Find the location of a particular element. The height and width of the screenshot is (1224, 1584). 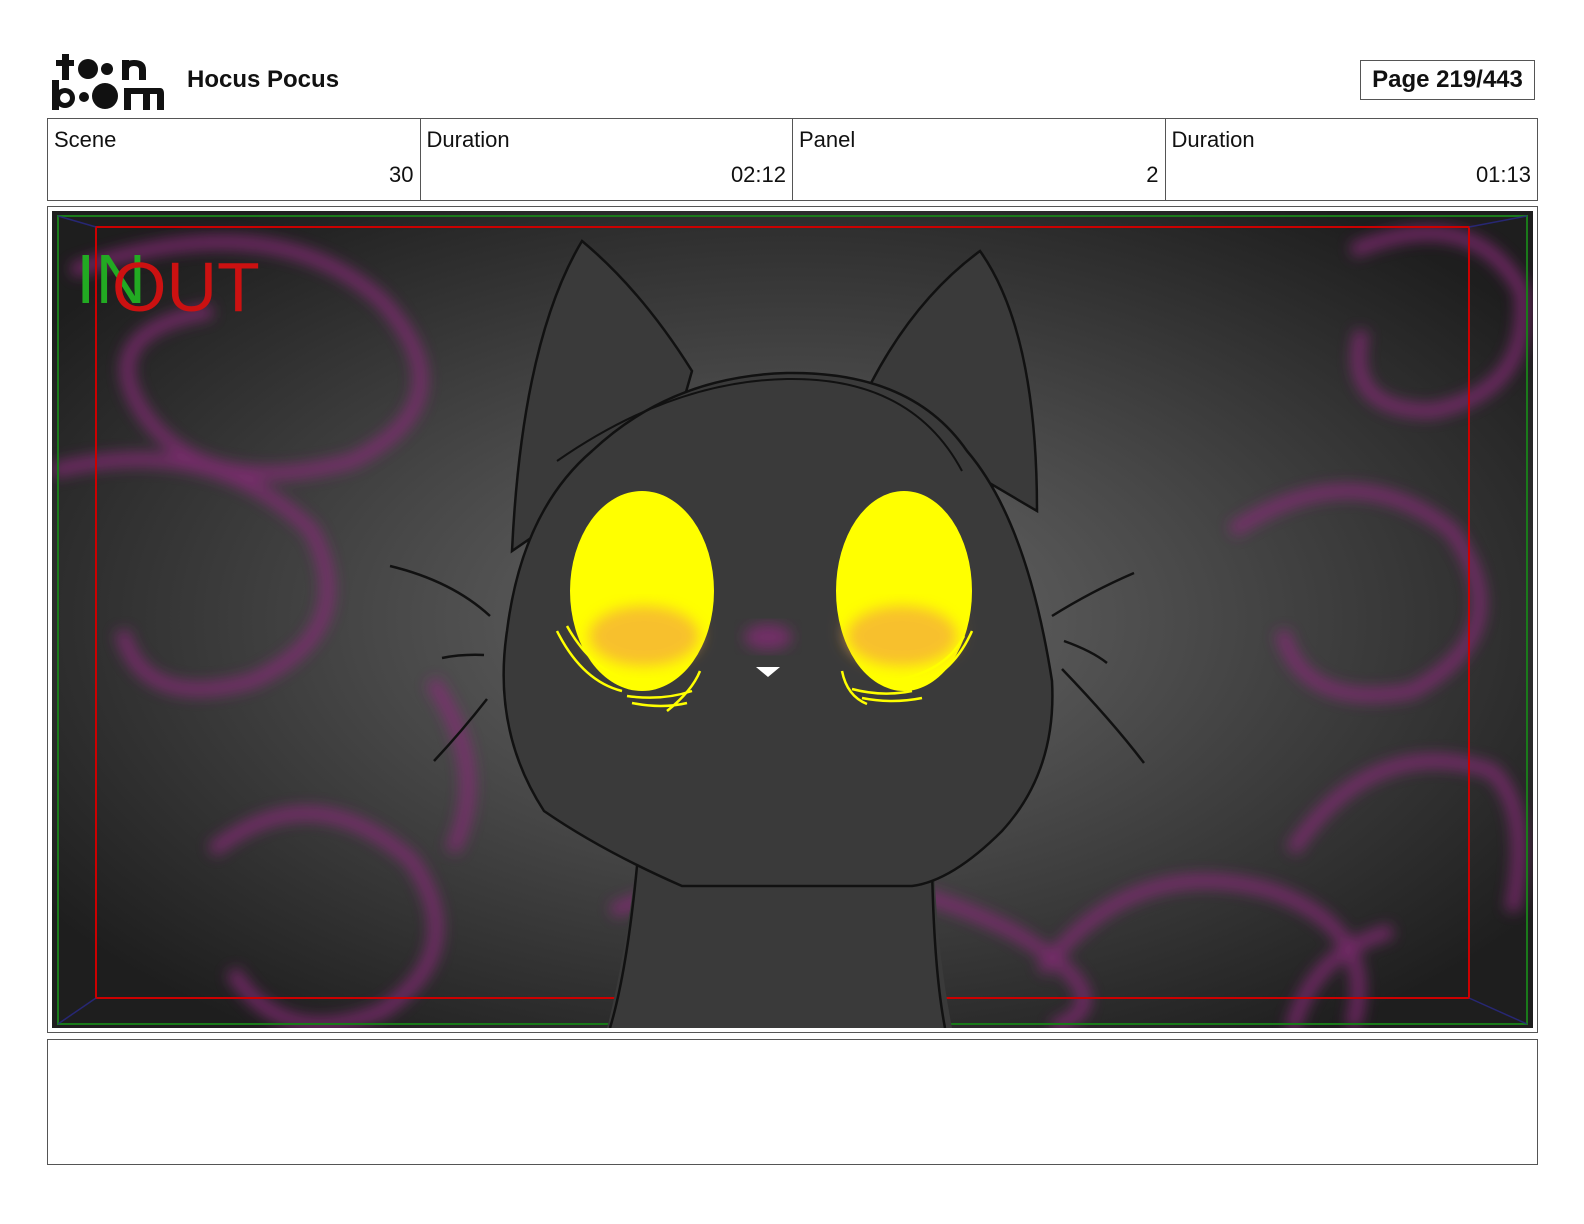

project-title: Hocus Pocus is located at coordinates (263, 79).